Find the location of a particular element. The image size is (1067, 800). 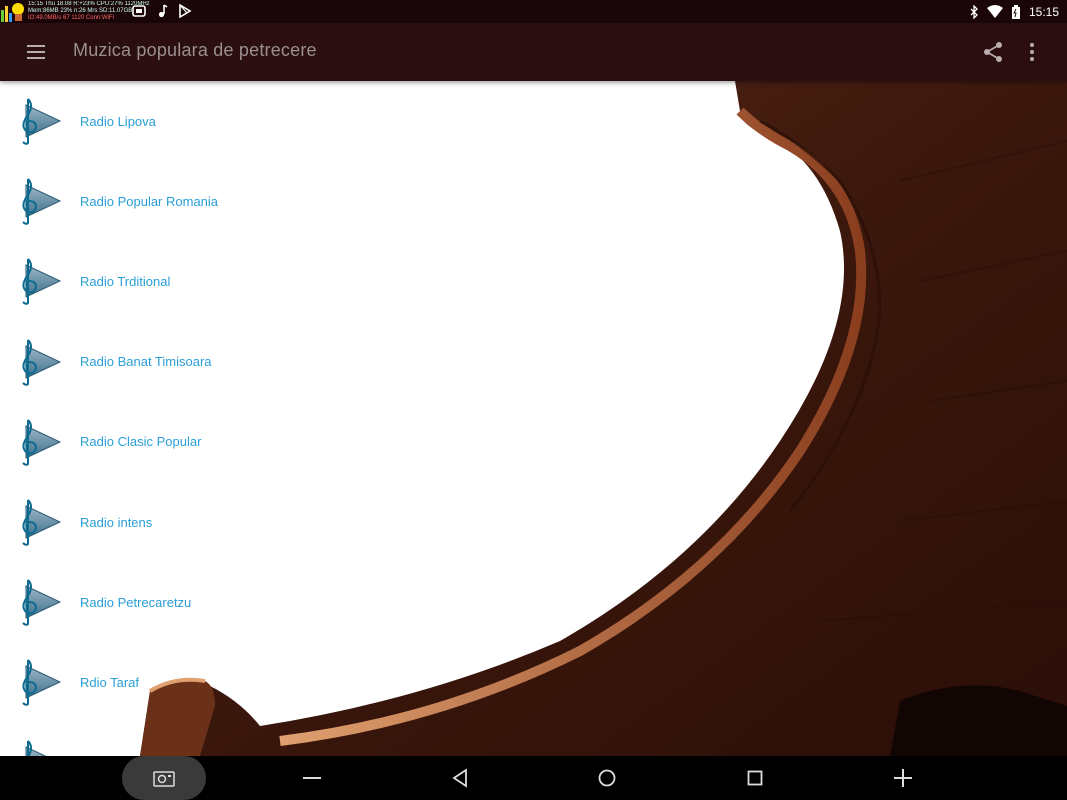

volume-down-button is located at coordinates (312, 778).